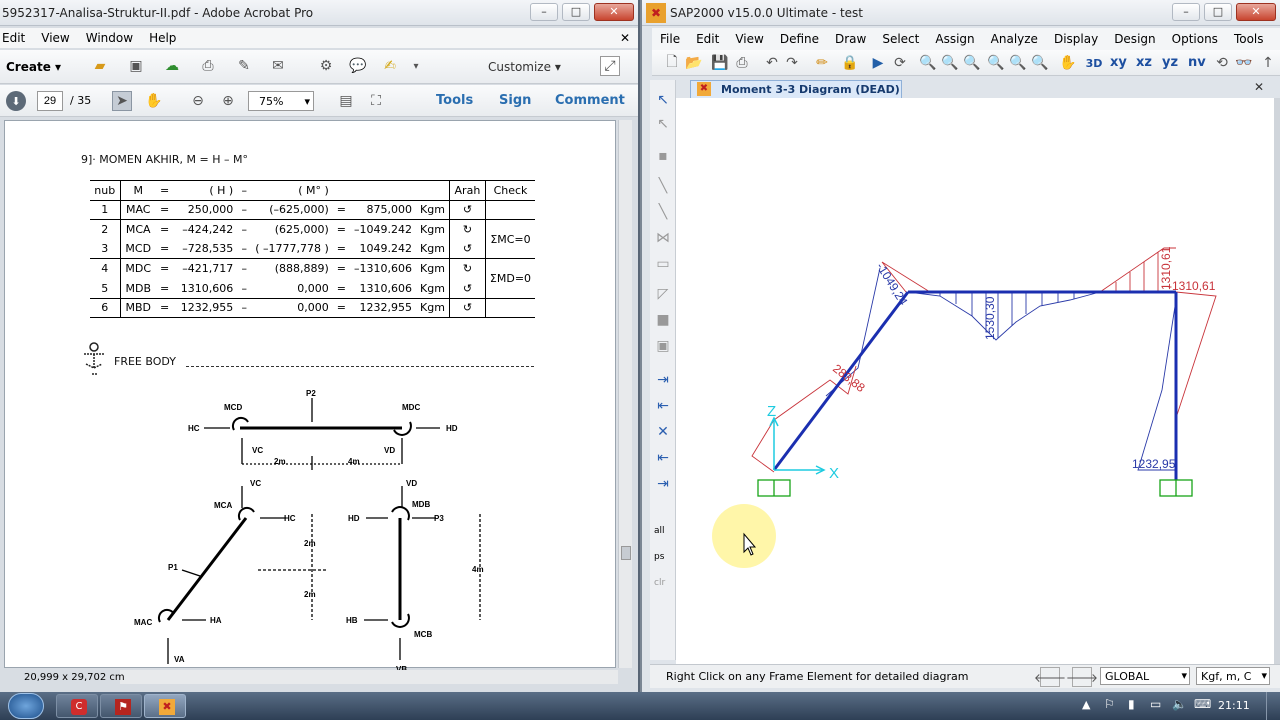 The width and height of the screenshot is (1280, 720). I want to click on comment-bubble-icon: 💬, so click(358, 66).